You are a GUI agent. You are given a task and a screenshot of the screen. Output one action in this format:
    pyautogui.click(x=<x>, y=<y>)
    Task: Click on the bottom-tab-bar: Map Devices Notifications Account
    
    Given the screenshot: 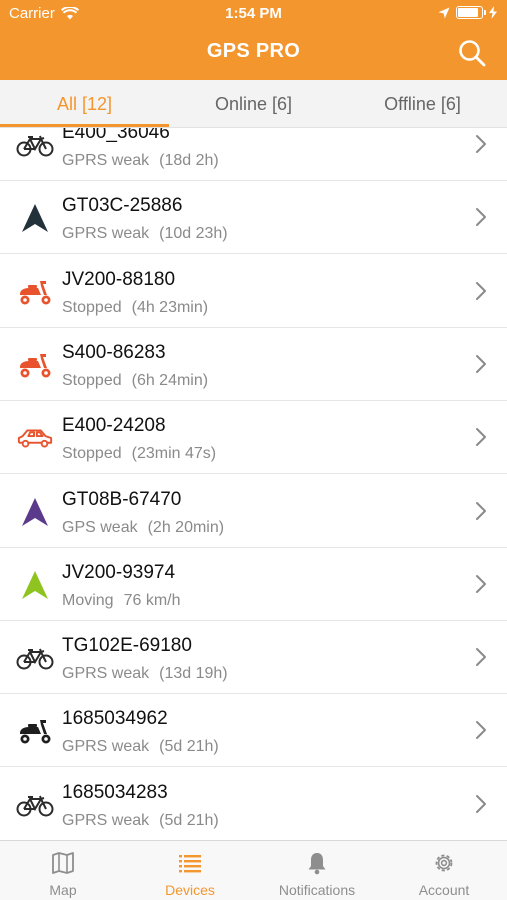 What is the action you would take?
    pyautogui.click(x=253, y=870)
    